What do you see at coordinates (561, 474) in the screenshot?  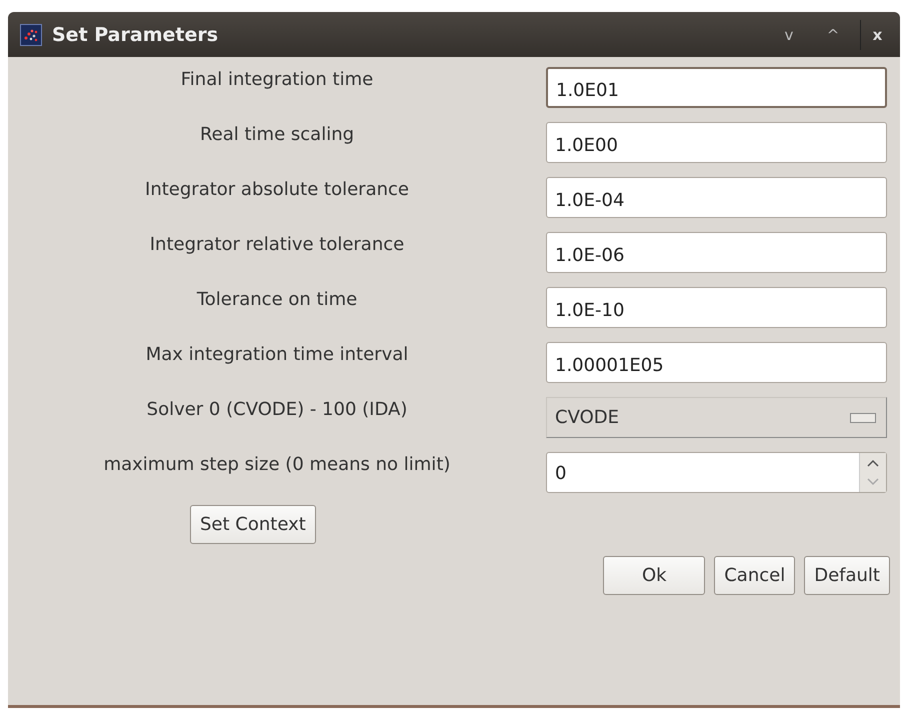 I see `spinner-value: 0` at bounding box center [561, 474].